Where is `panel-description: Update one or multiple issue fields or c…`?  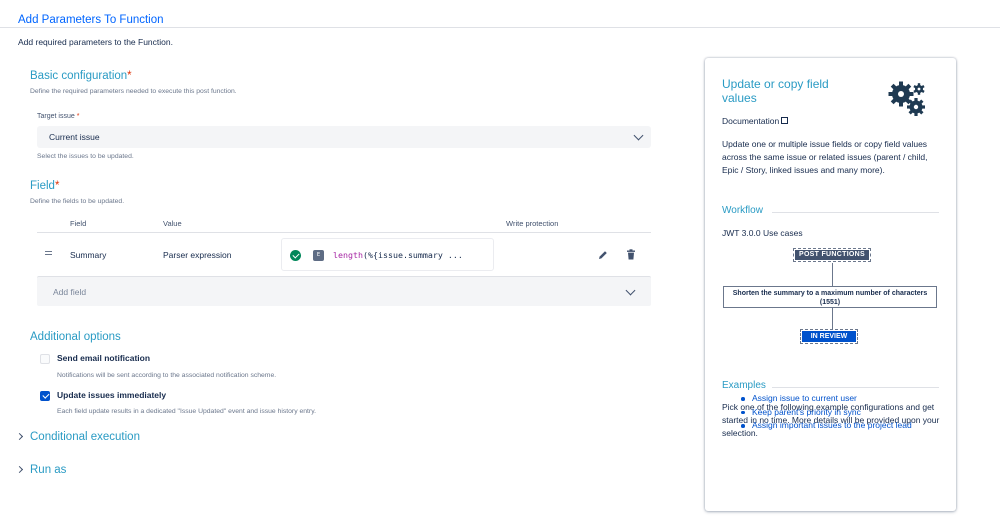 panel-description: Update one or multiple issue fields or c… is located at coordinates (825, 157).